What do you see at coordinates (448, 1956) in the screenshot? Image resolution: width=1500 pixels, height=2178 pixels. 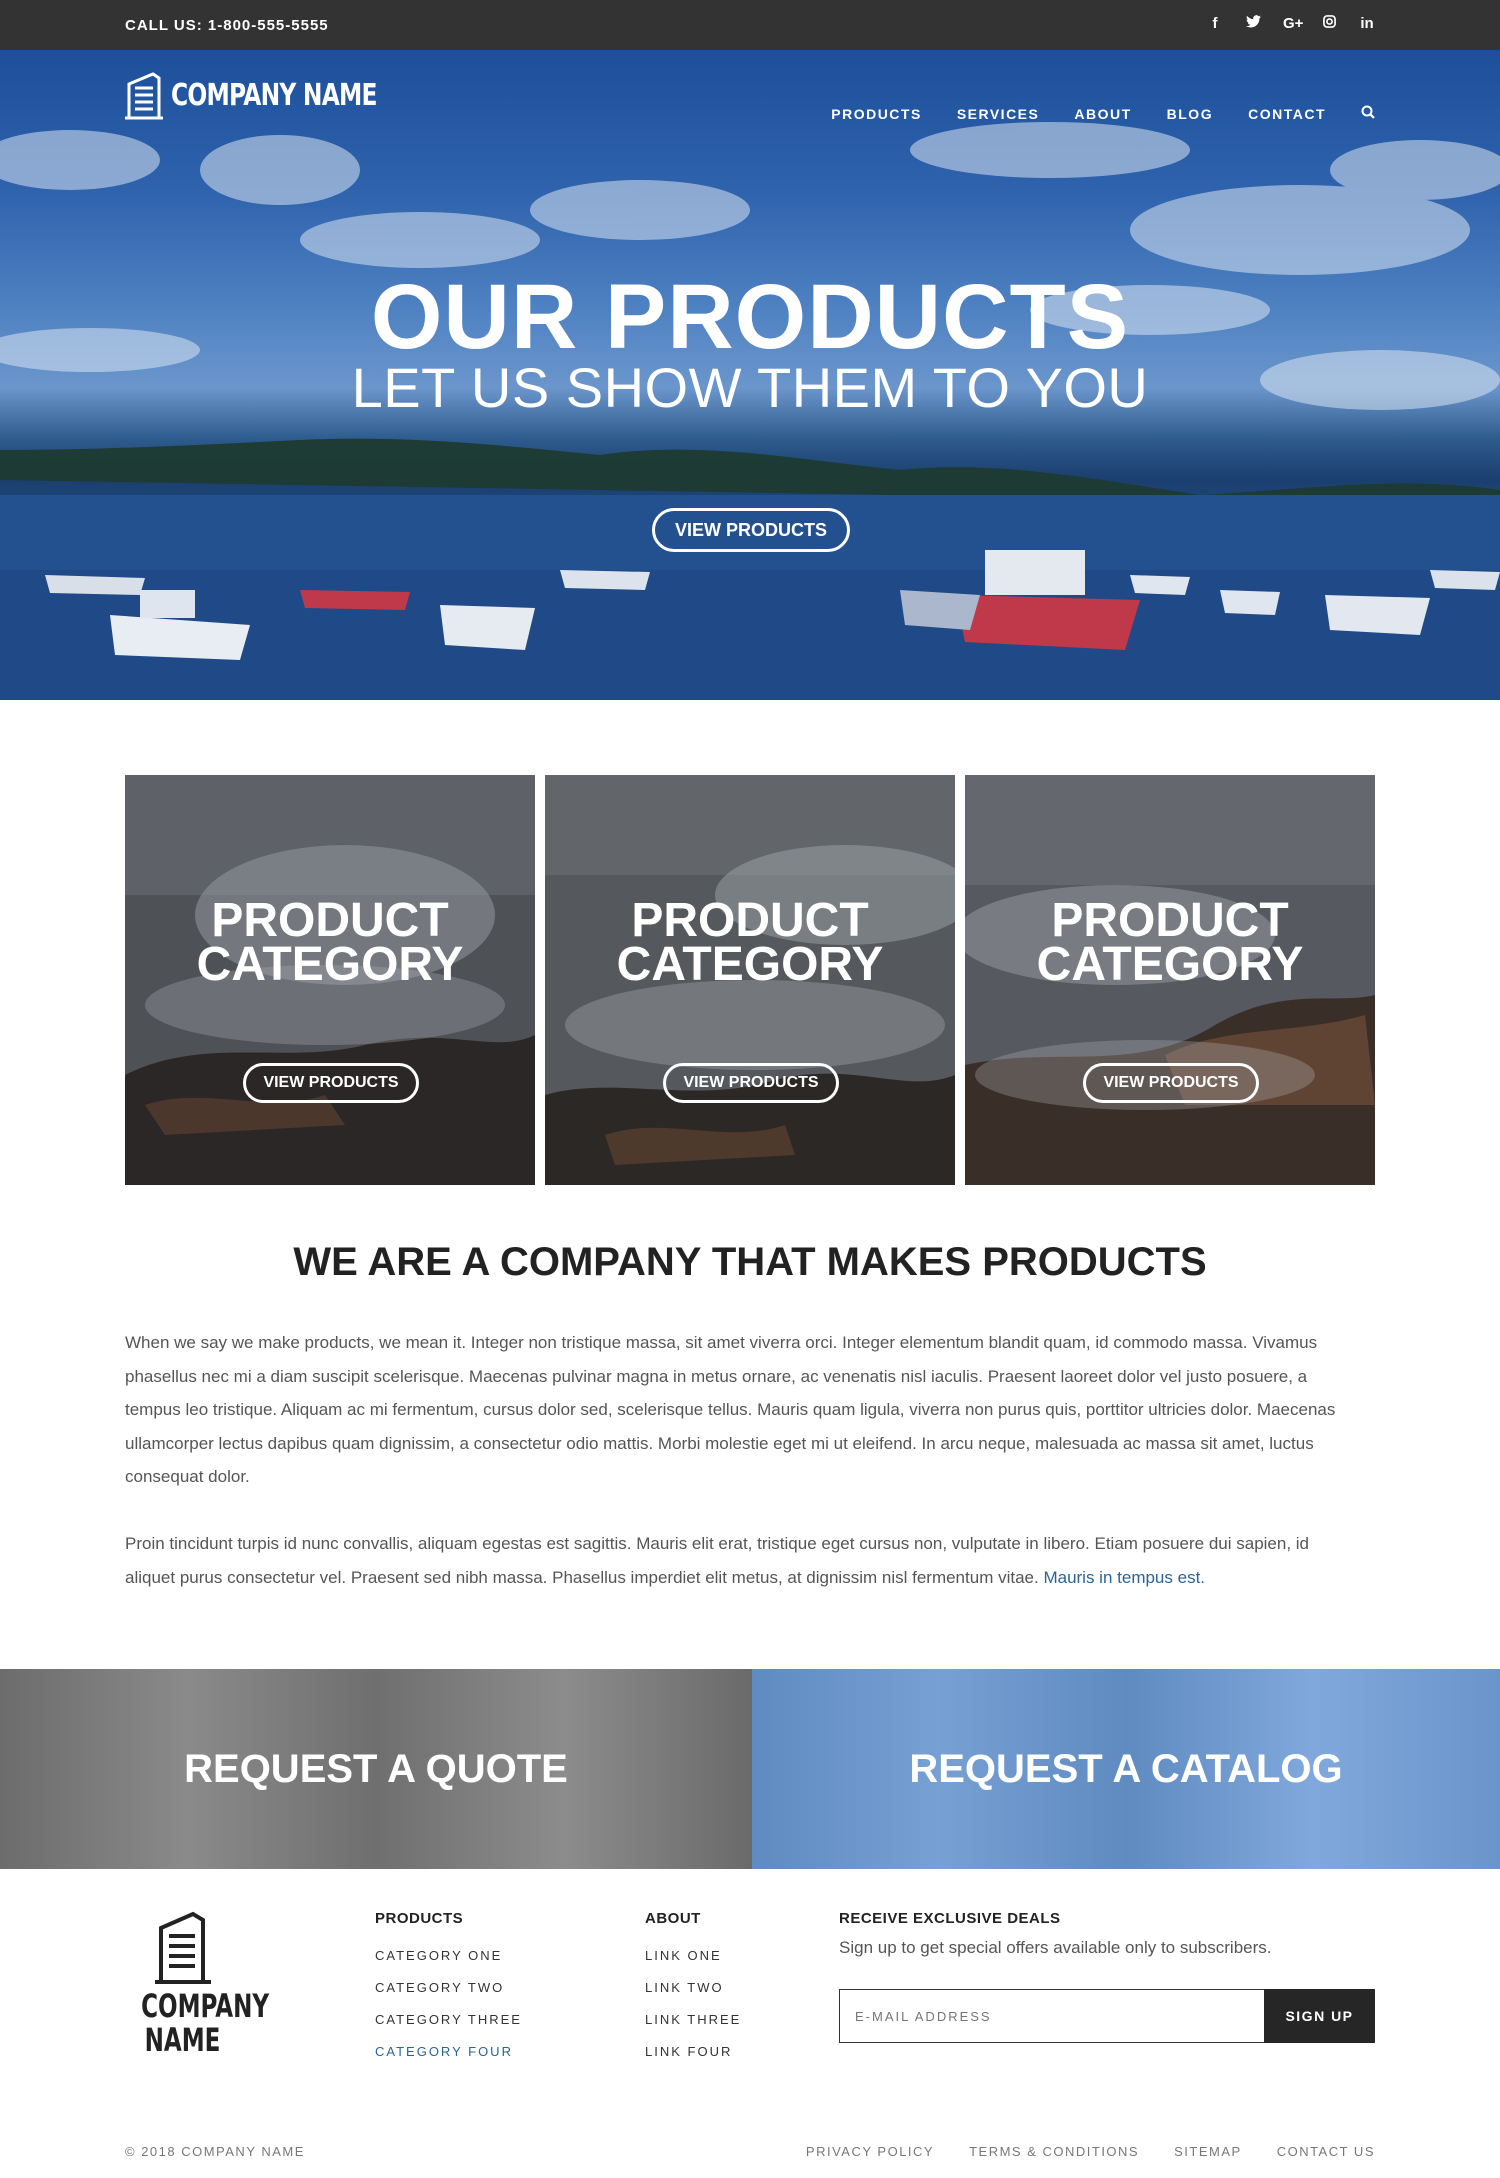 I see `footer-link-category-one: CATEGORY ONE` at bounding box center [448, 1956].